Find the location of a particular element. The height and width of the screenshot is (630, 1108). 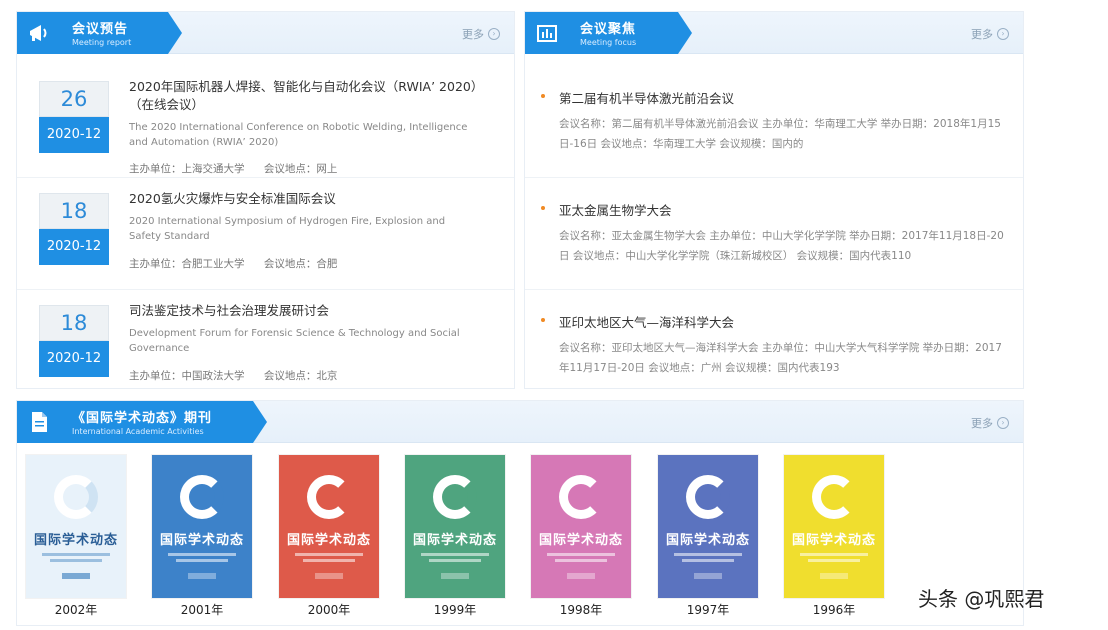

journal-year: 1996年 is located at coordinates (834, 609).